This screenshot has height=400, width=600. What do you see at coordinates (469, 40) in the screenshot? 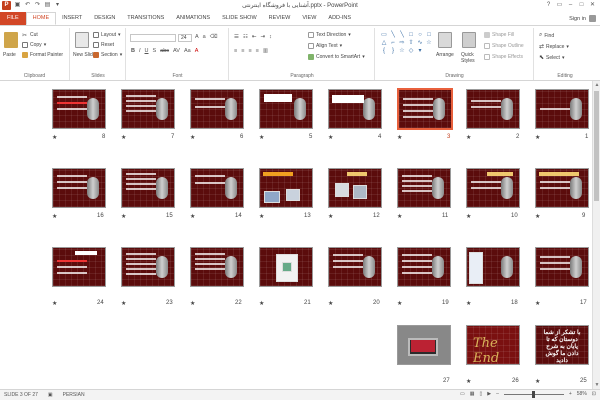
I see `quick-styles-icon` at bounding box center [469, 40].